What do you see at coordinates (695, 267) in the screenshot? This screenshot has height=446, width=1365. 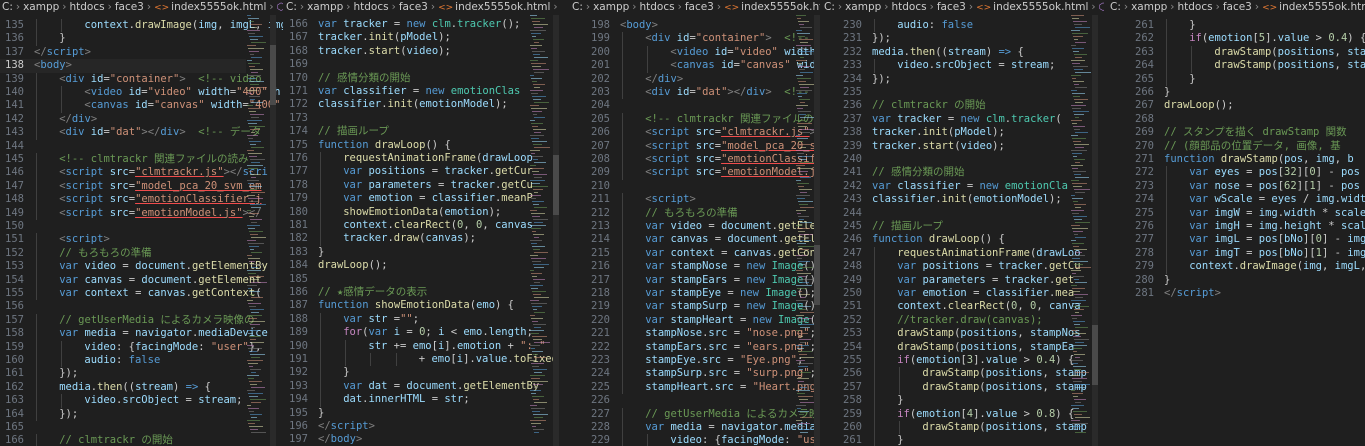 I see `code-line: 216var stampNose = new Image();` at bounding box center [695, 267].